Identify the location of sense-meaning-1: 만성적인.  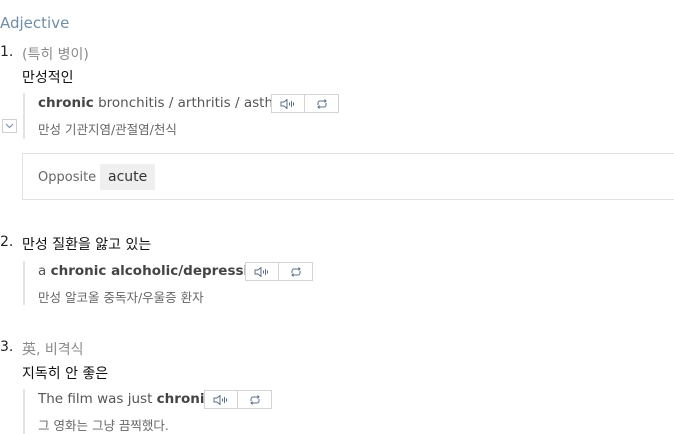
(48, 78).